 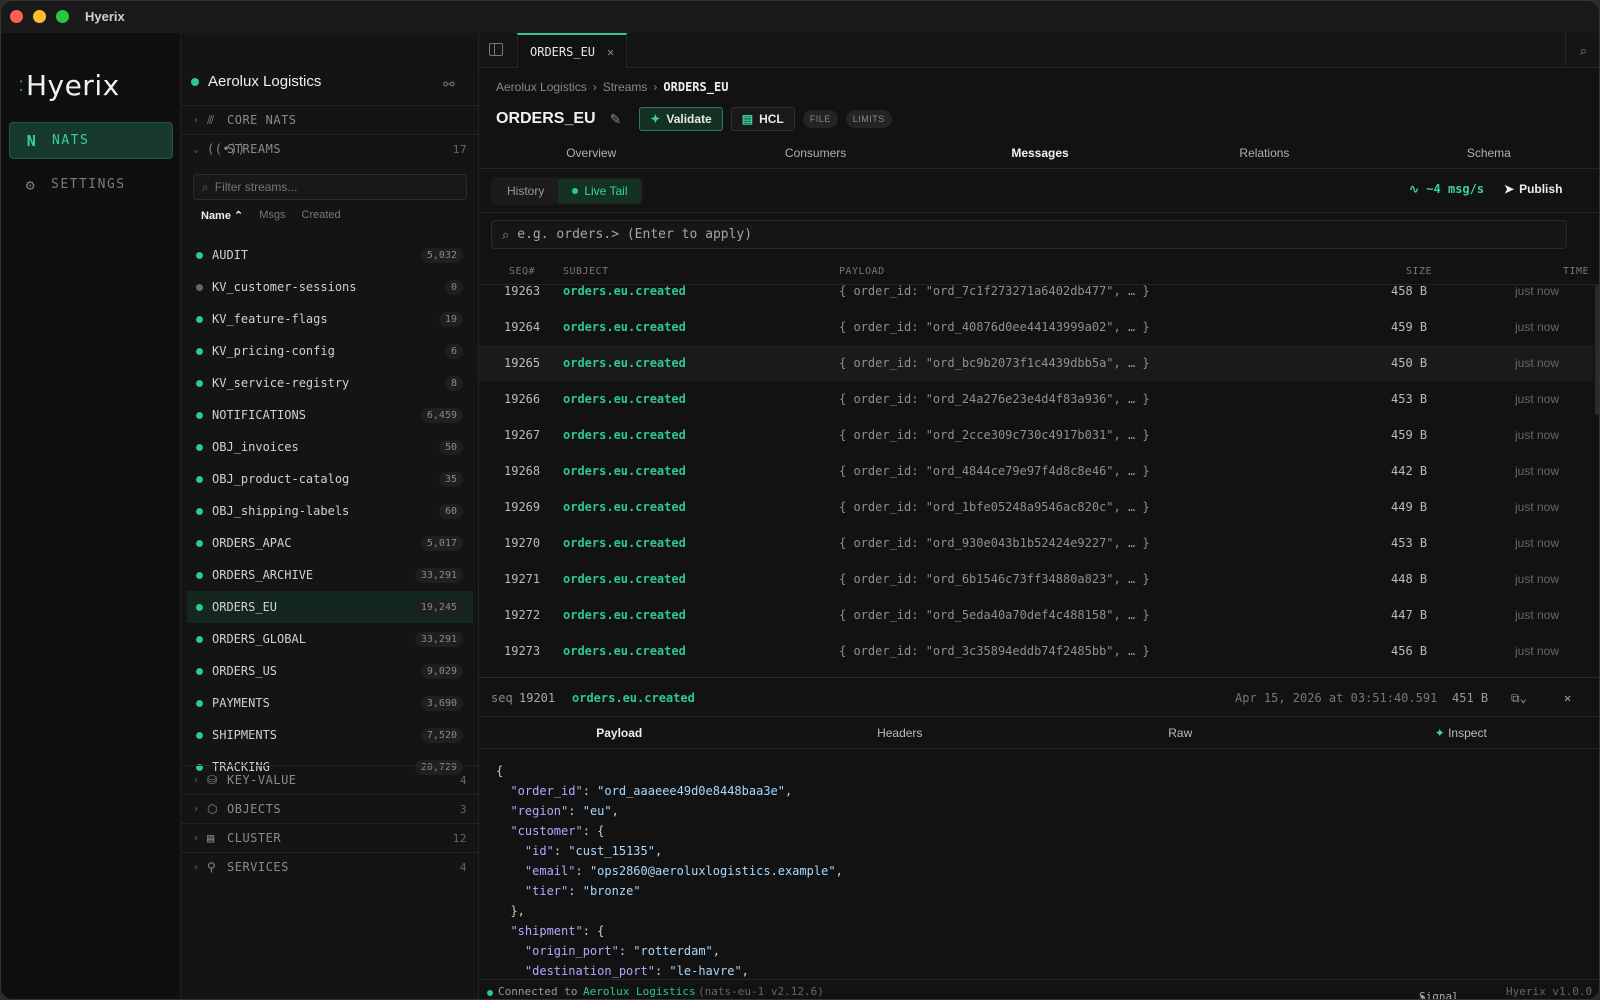 What do you see at coordinates (1419, 271) in the screenshot?
I see `column-header-size: SIZE` at bounding box center [1419, 271].